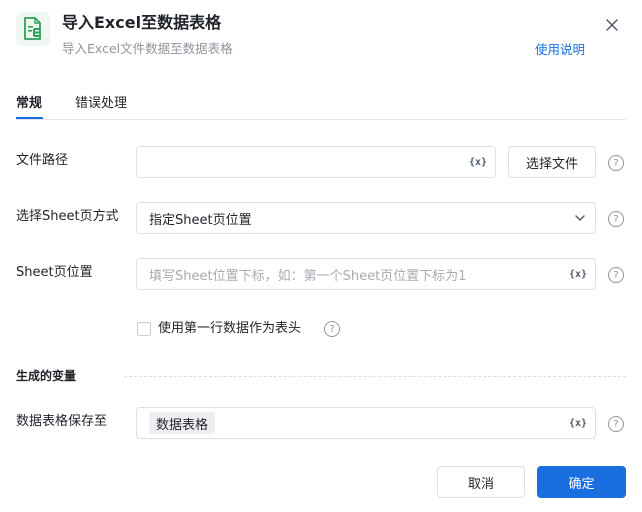 The height and width of the screenshot is (512, 642). What do you see at coordinates (200, 220) in the screenshot?
I see `sheet-mode-value: 指定Sheet页位置` at bounding box center [200, 220].